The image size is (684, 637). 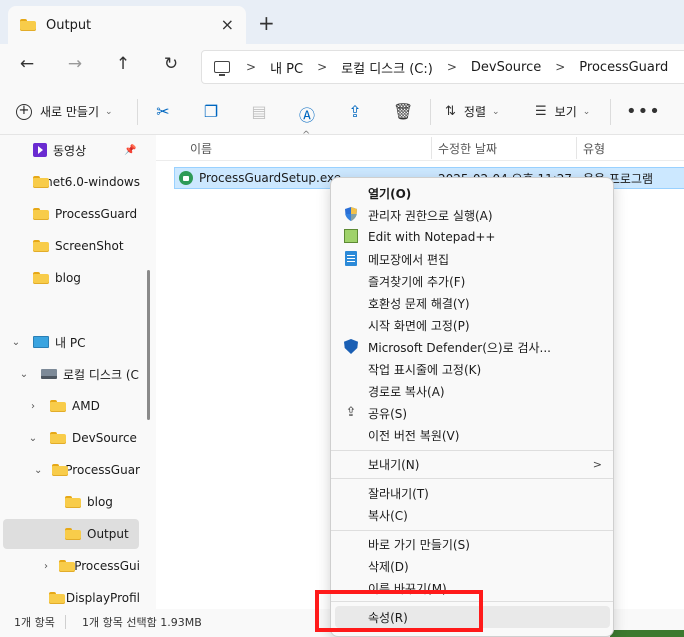 I want to click on menu-item-copy: 복사(C), so click(x=472, y=515).